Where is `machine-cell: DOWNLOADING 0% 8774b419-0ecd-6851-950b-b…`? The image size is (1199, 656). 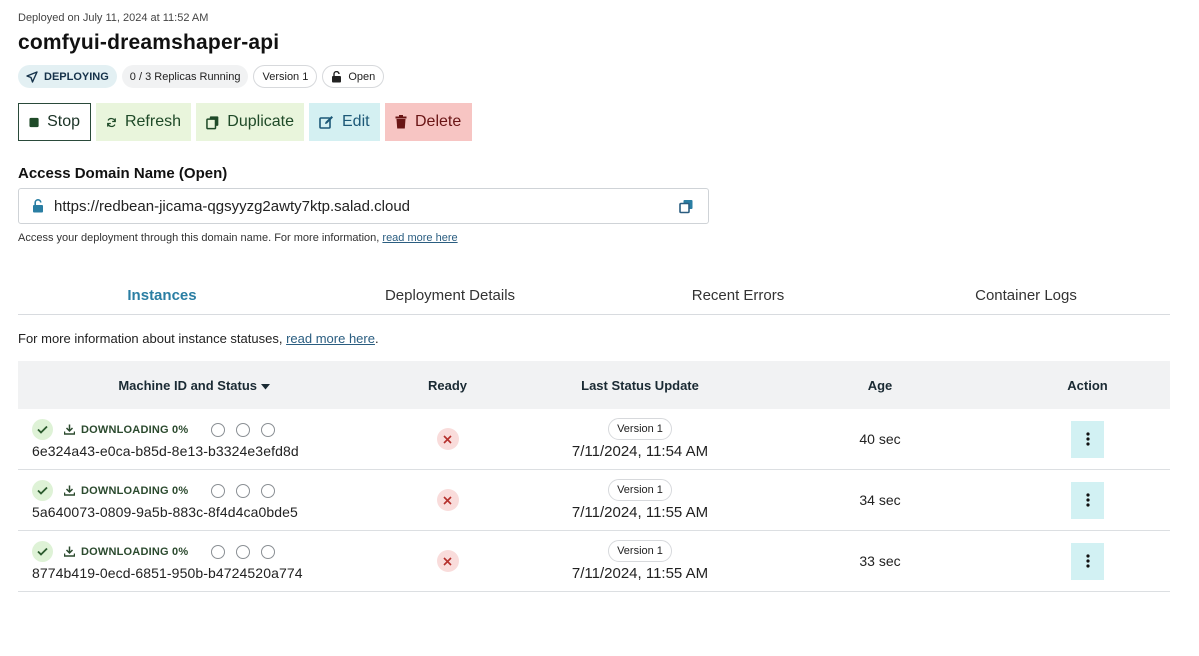 machine-cell: DOWNLOADING 0% 8774b419-0ecd-6851-950b-b… is located at coordinates (194, 561).